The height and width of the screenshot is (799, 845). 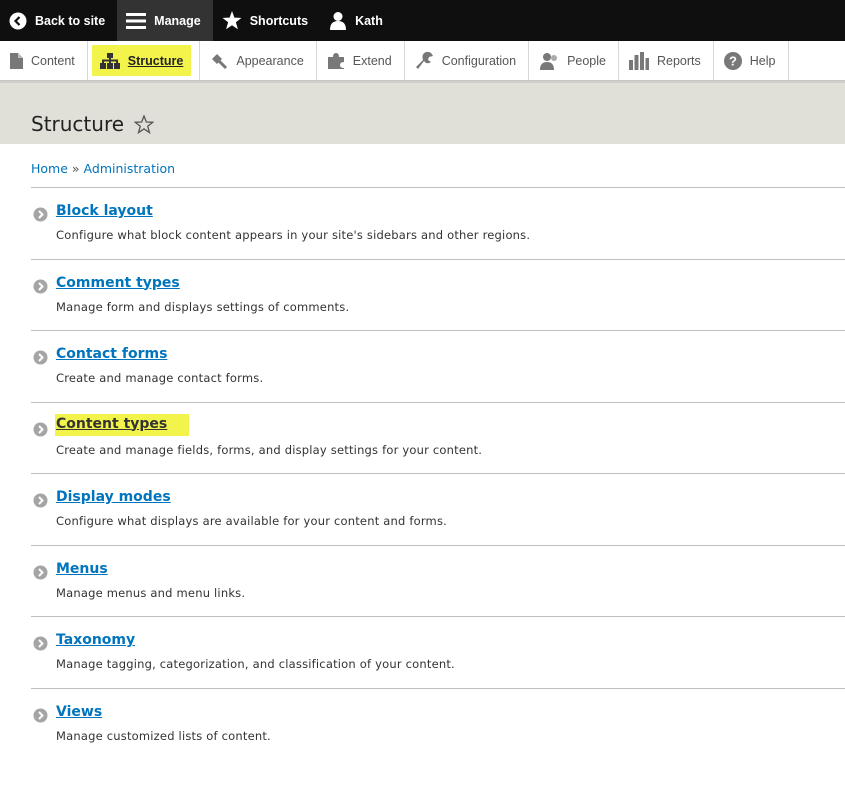 I want to click on list-item-description: Manage customized lists of content., so click(x=163, y=735).